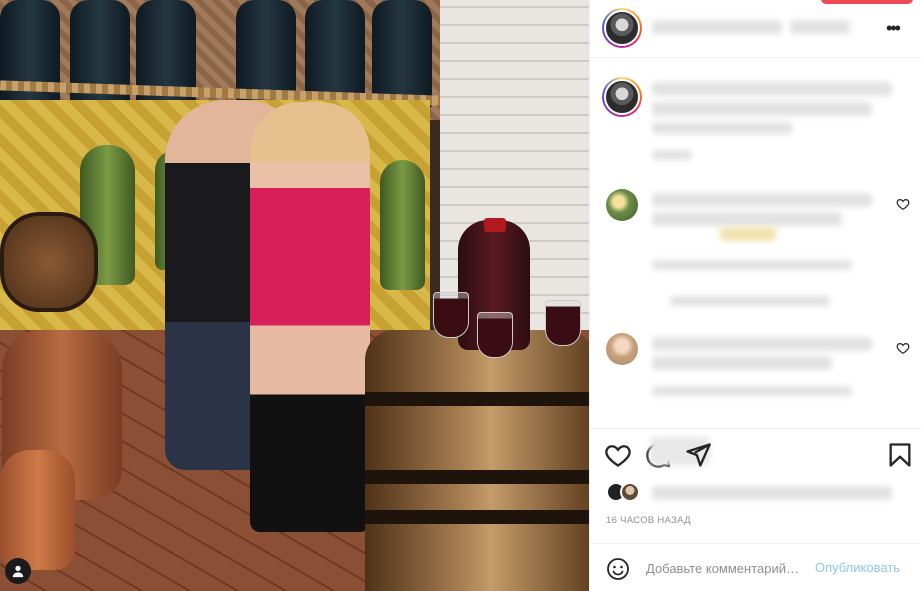 This screenshot has width=921, height=591. What do you see at coordinates (728, 568) in the screenshot?
I see `comment-input` at bounding box center [728, 568].